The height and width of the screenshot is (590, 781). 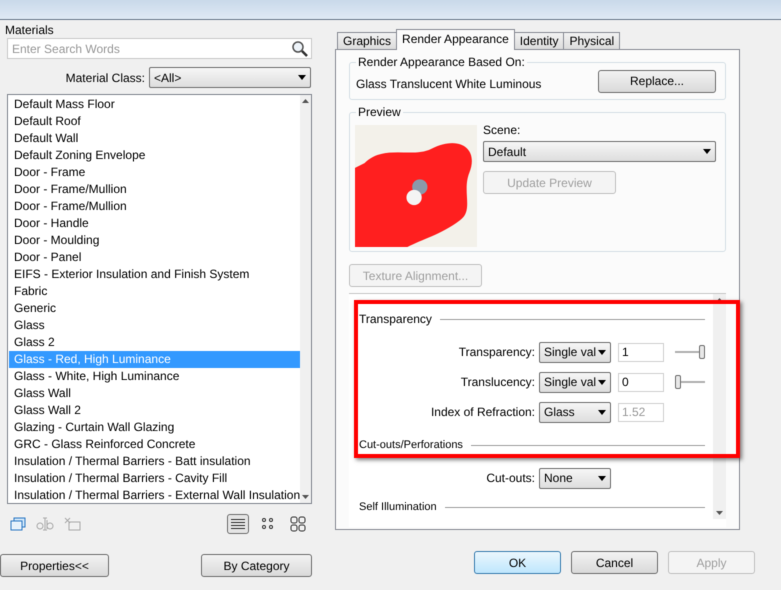 What do you see at coordinates (154, 495) in the screenshot?
I see `material-list-item: Insulation / Thermal Barriers - External Wall Insulation` at bounding box center [154, 495].